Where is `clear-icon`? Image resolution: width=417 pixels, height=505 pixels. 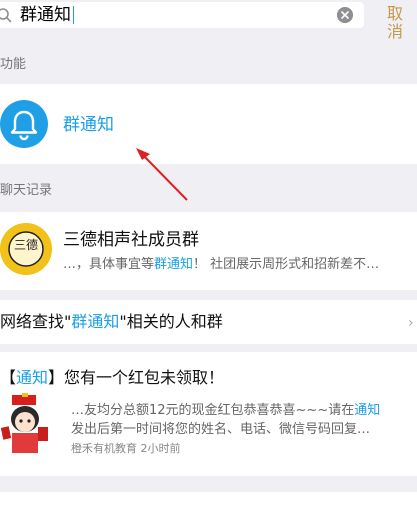
clear-icon is located at coordinates (345, 15).